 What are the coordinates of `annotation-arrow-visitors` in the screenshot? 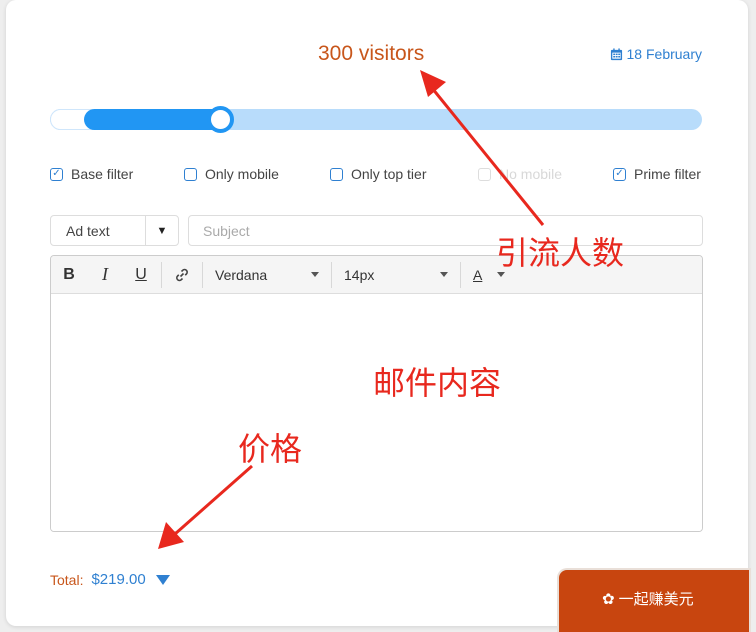 It's located at (482, 148).